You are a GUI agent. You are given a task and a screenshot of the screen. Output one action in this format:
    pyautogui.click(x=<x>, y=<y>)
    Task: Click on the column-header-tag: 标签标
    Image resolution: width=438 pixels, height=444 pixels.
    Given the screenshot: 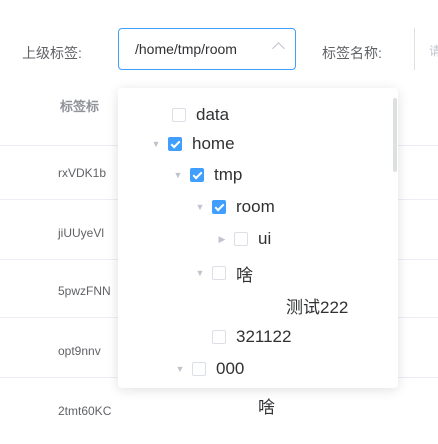 What is the action you would take?
    pyautogui.click(x=80, y=106)
    